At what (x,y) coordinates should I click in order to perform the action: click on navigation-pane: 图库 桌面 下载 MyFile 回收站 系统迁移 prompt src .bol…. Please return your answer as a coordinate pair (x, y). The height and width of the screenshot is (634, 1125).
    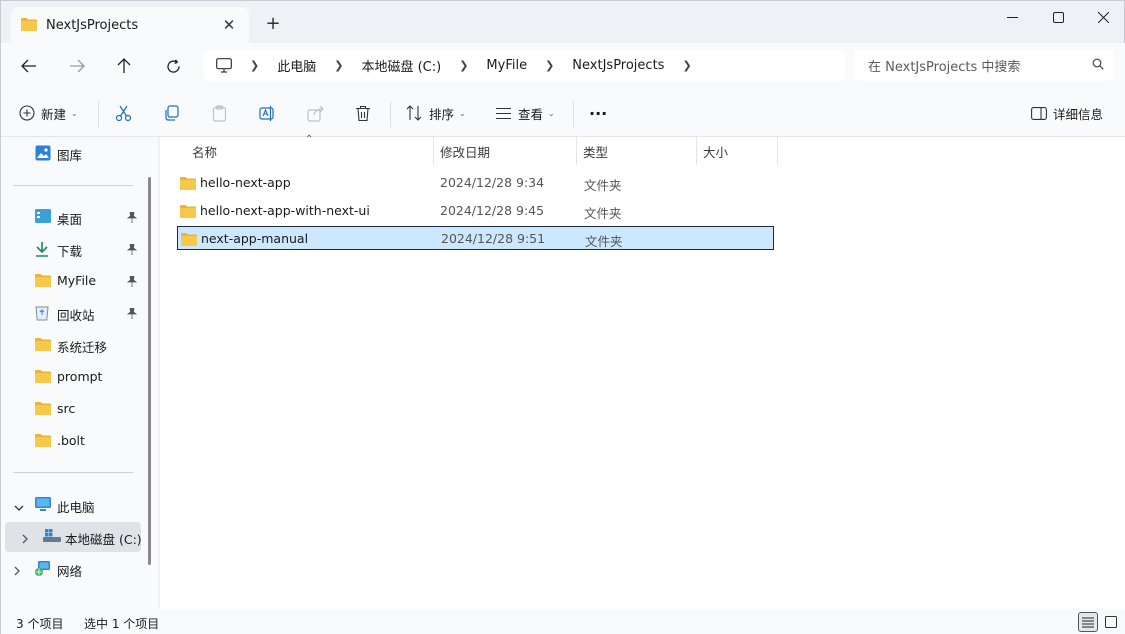
    Looking at the image, I should click on (79, 373).